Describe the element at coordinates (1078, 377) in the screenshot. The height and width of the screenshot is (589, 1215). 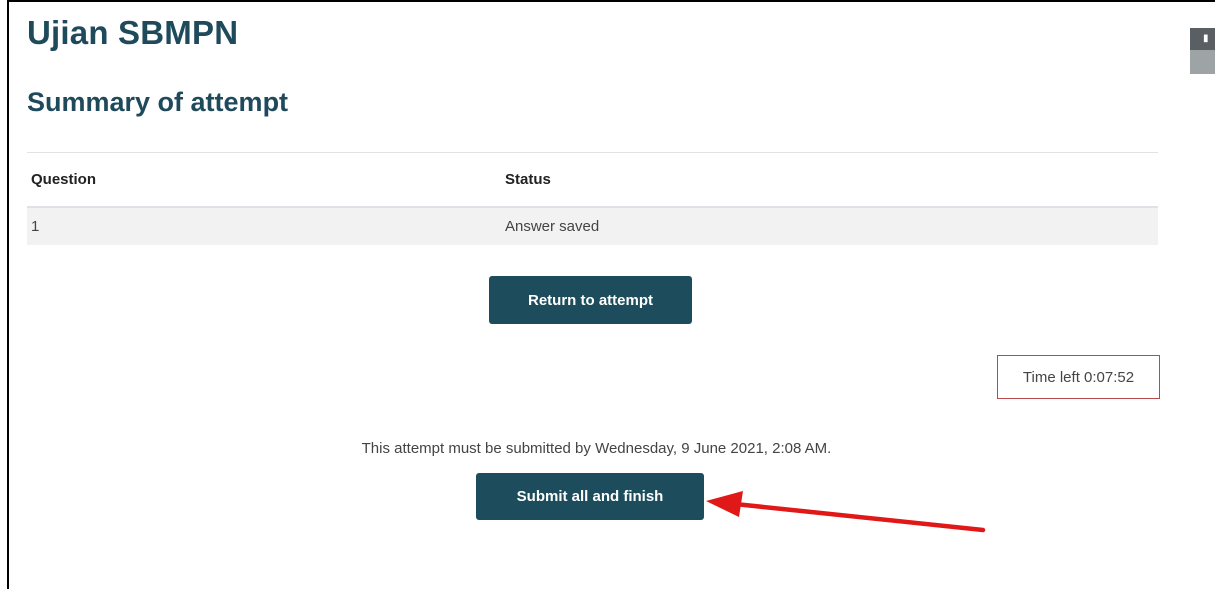
I see `time-left-timer: Time left 0:07:52` at that location.